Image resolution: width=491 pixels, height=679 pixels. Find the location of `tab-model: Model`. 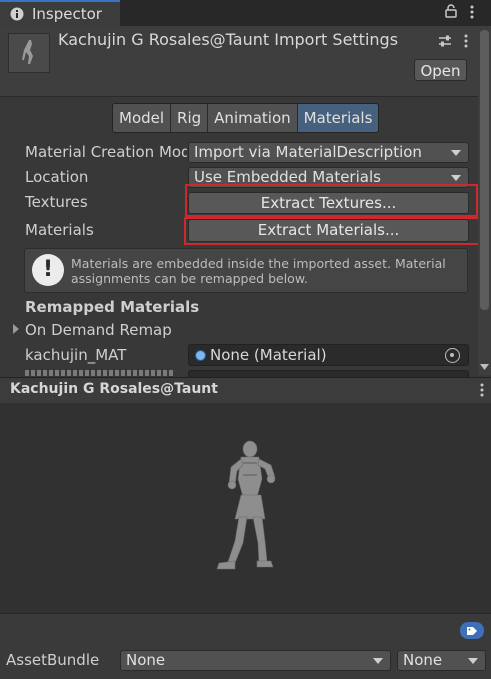

tab-model: Model is located at coordinates (142, 118).